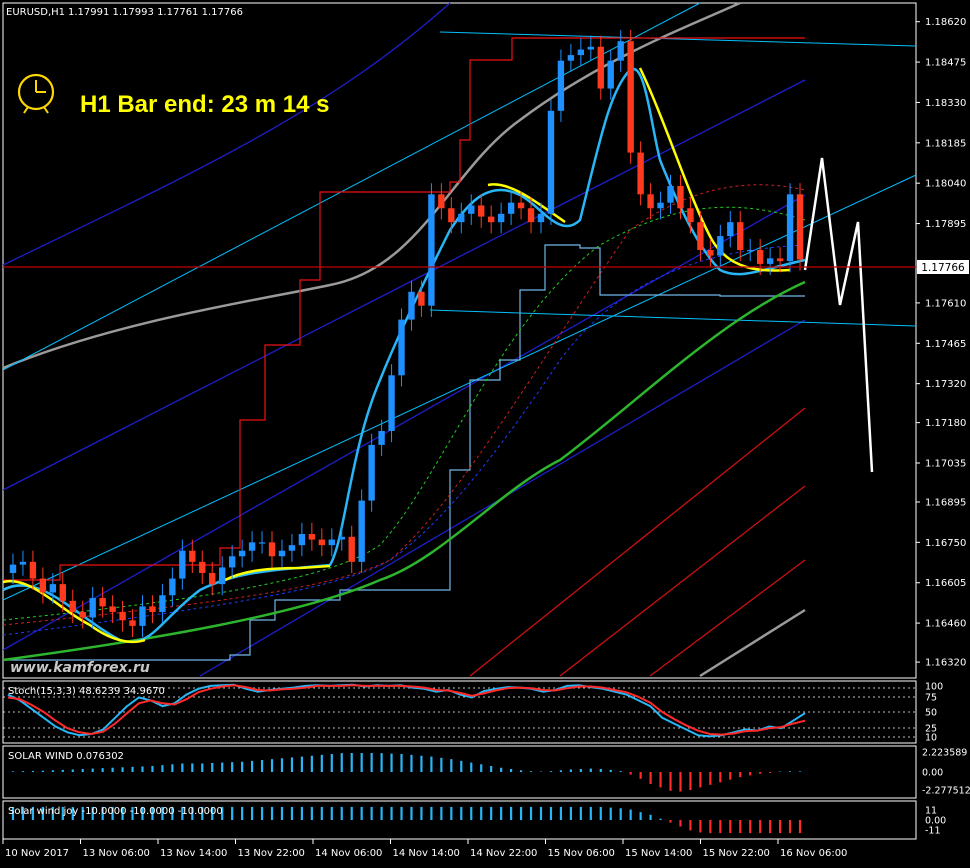 The image size is (970, 868). I want to click on price-tick-label: 1.16460, so click(945, 624).